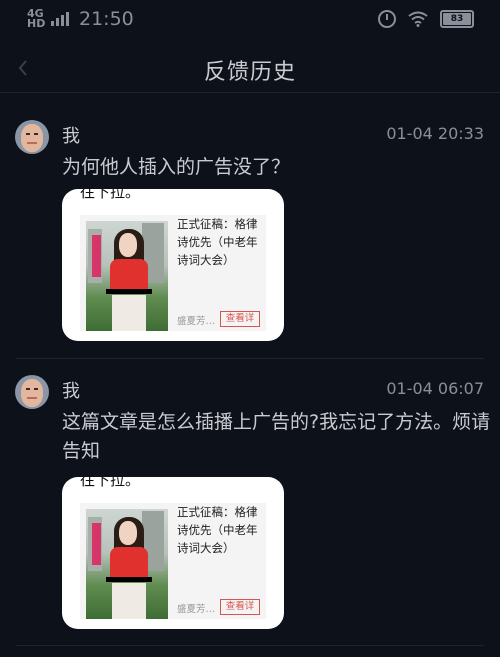 The width and height of the screenshot is (500, 657). What do you see at coordinates (60, 19) in the screenshot?
I see `signal-icon` at bounding box center [60, 19].